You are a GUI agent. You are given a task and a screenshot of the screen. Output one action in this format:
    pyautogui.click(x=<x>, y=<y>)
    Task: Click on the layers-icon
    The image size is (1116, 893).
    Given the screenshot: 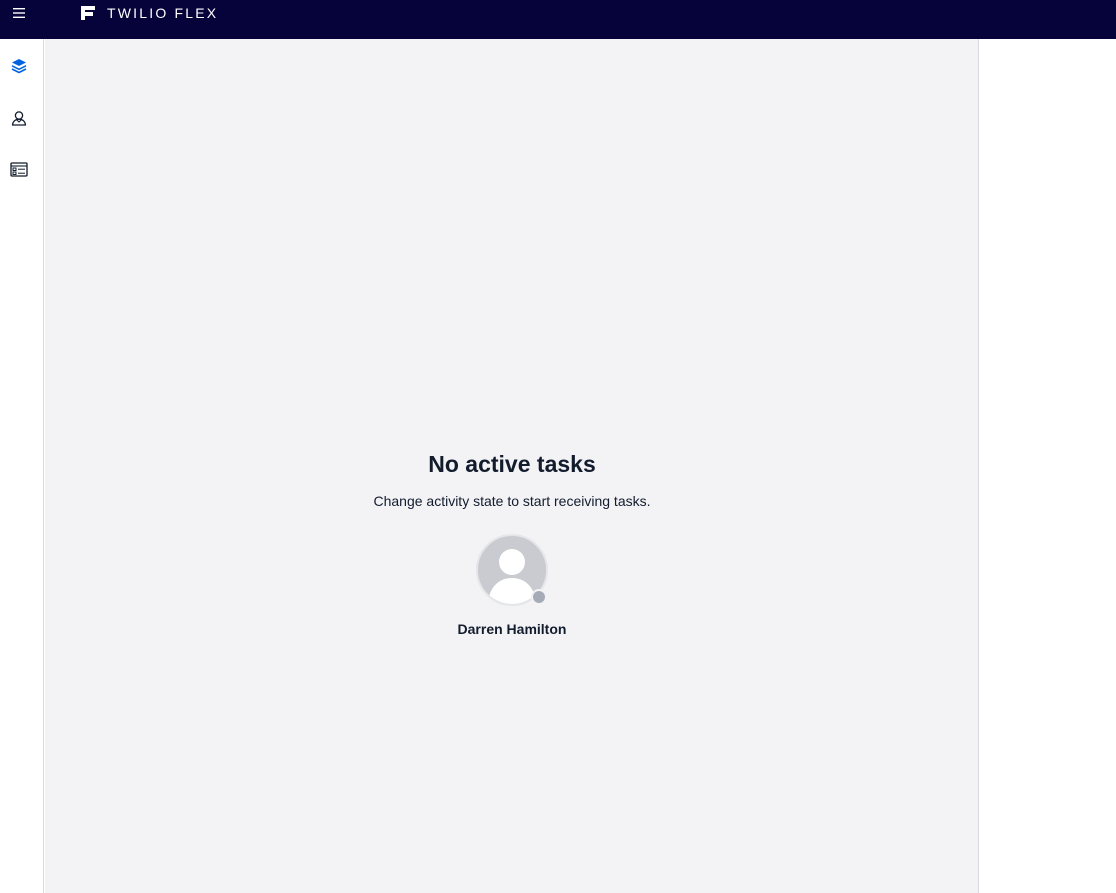 What is the action you would take?
    pyautogui.click(x=19, y=66)
    